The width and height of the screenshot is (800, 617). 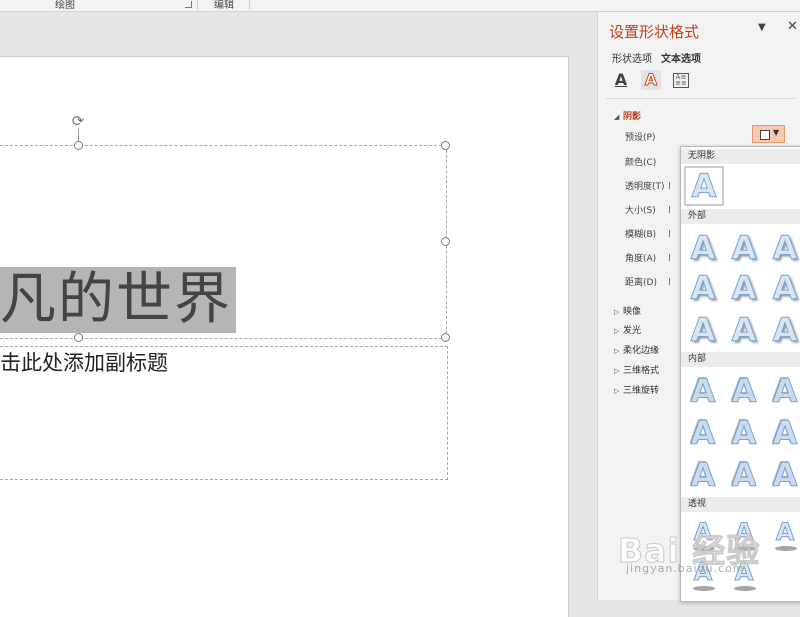 What do you see at coordinates (84, 362) in the screenshot?
I see `subtitle-placeholder-text: 击此处添加副标题` at bounding box center [84, 362].